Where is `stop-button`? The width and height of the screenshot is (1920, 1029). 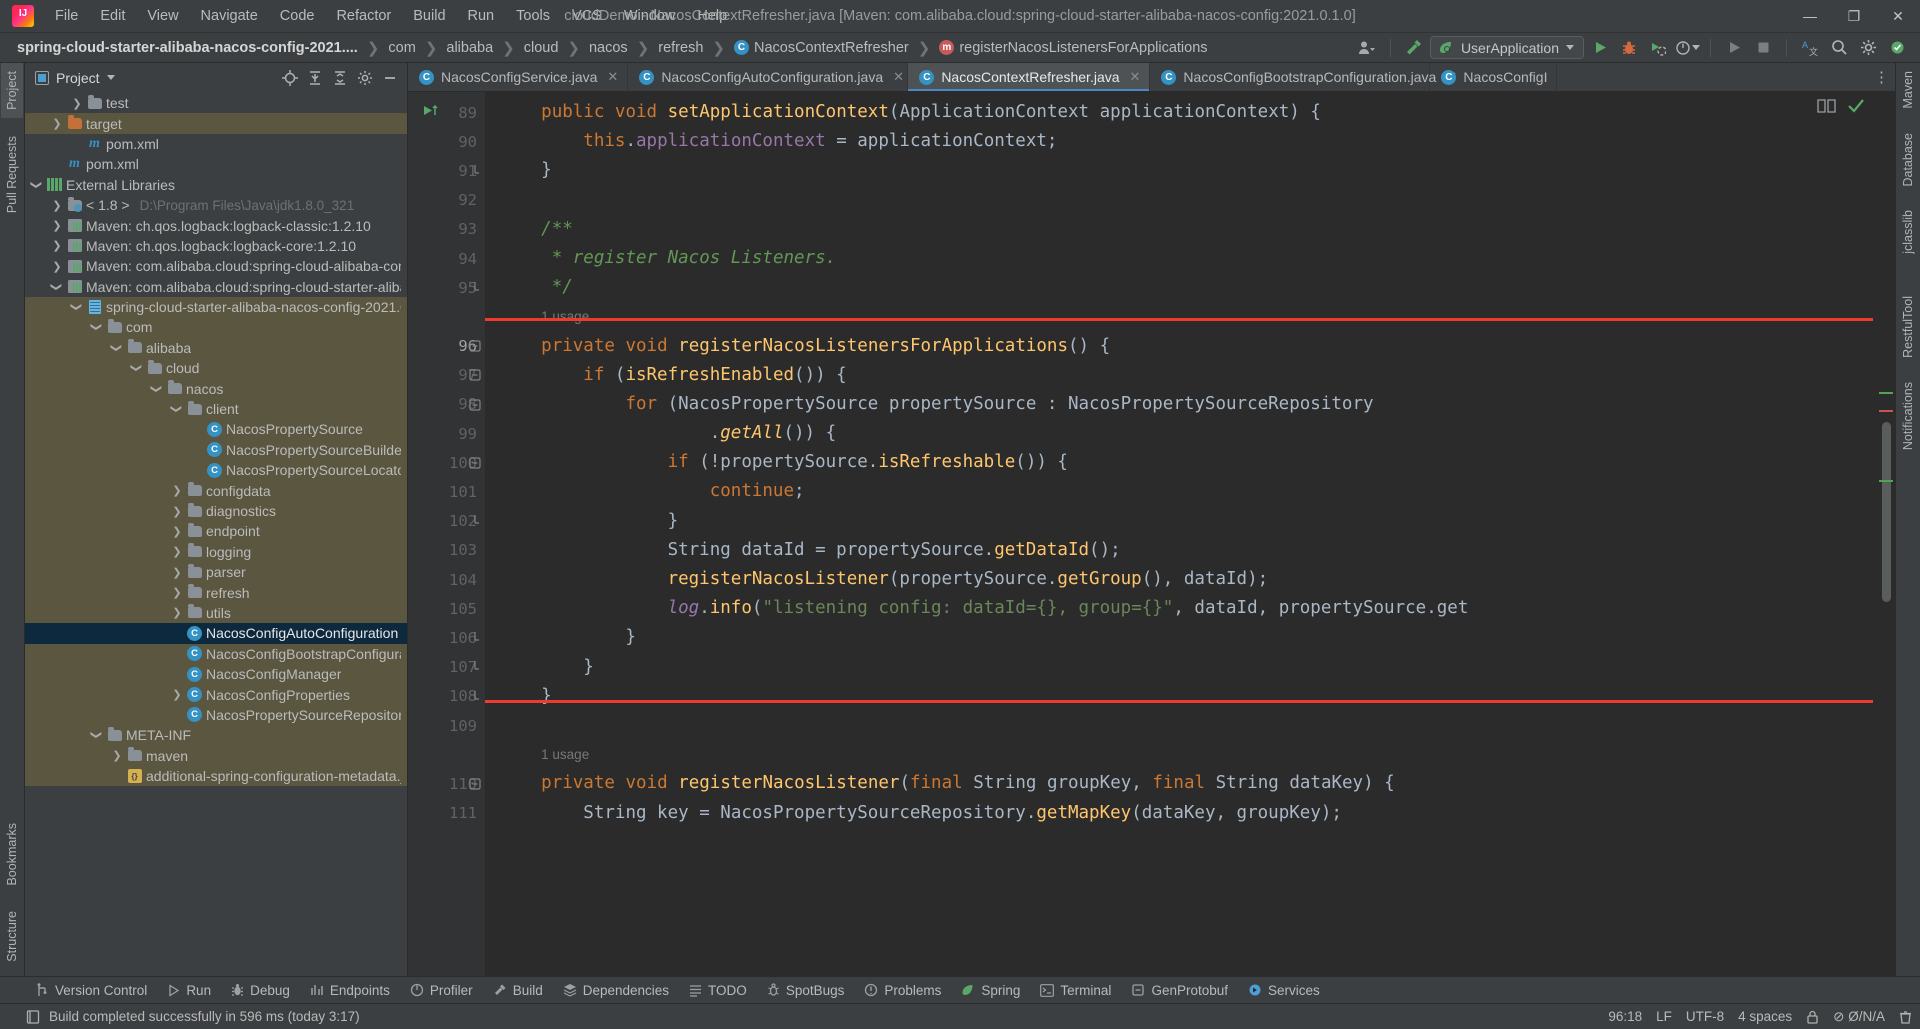 stop-button is located at coordinates (1763, 48).